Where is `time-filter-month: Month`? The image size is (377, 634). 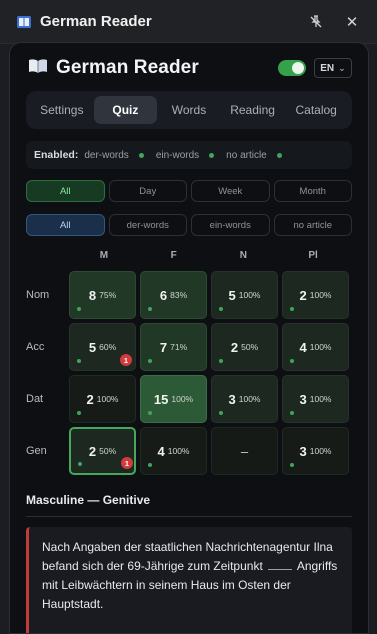 time-filter-month: Month is located at coordinates (312, 191).